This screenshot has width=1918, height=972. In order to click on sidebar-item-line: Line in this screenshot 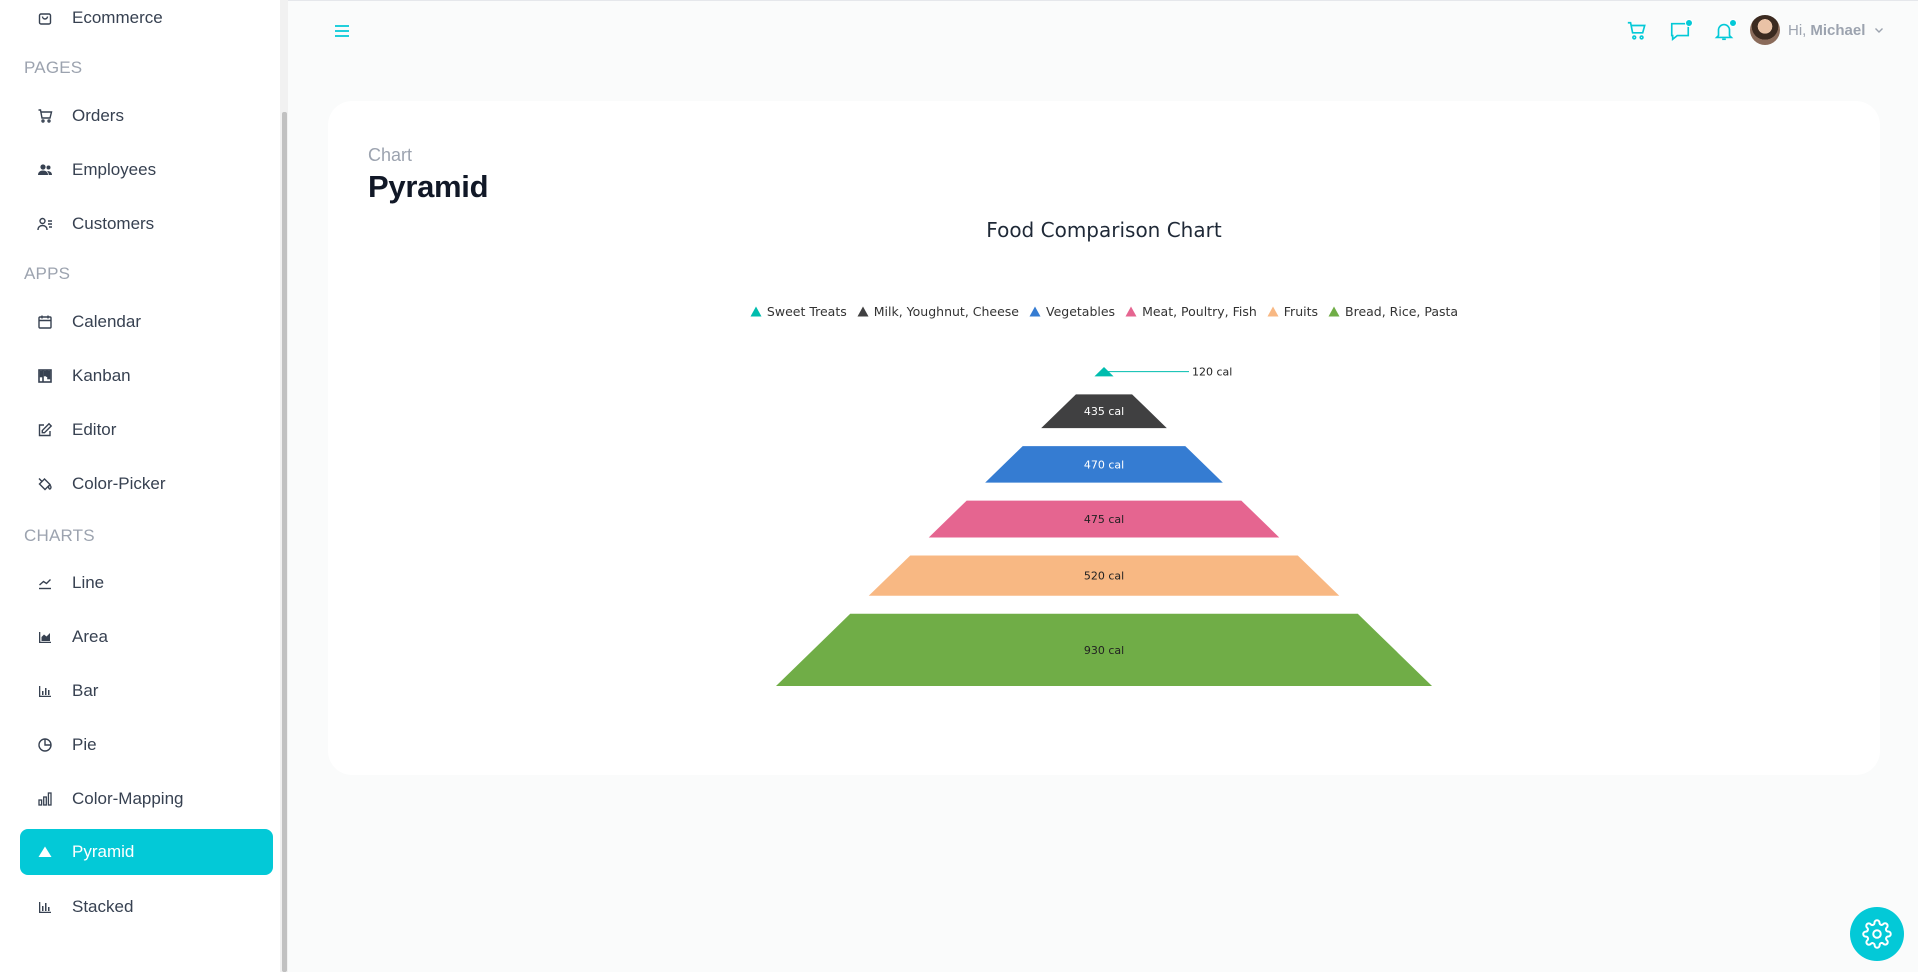, I will do `click(146, 583)`.